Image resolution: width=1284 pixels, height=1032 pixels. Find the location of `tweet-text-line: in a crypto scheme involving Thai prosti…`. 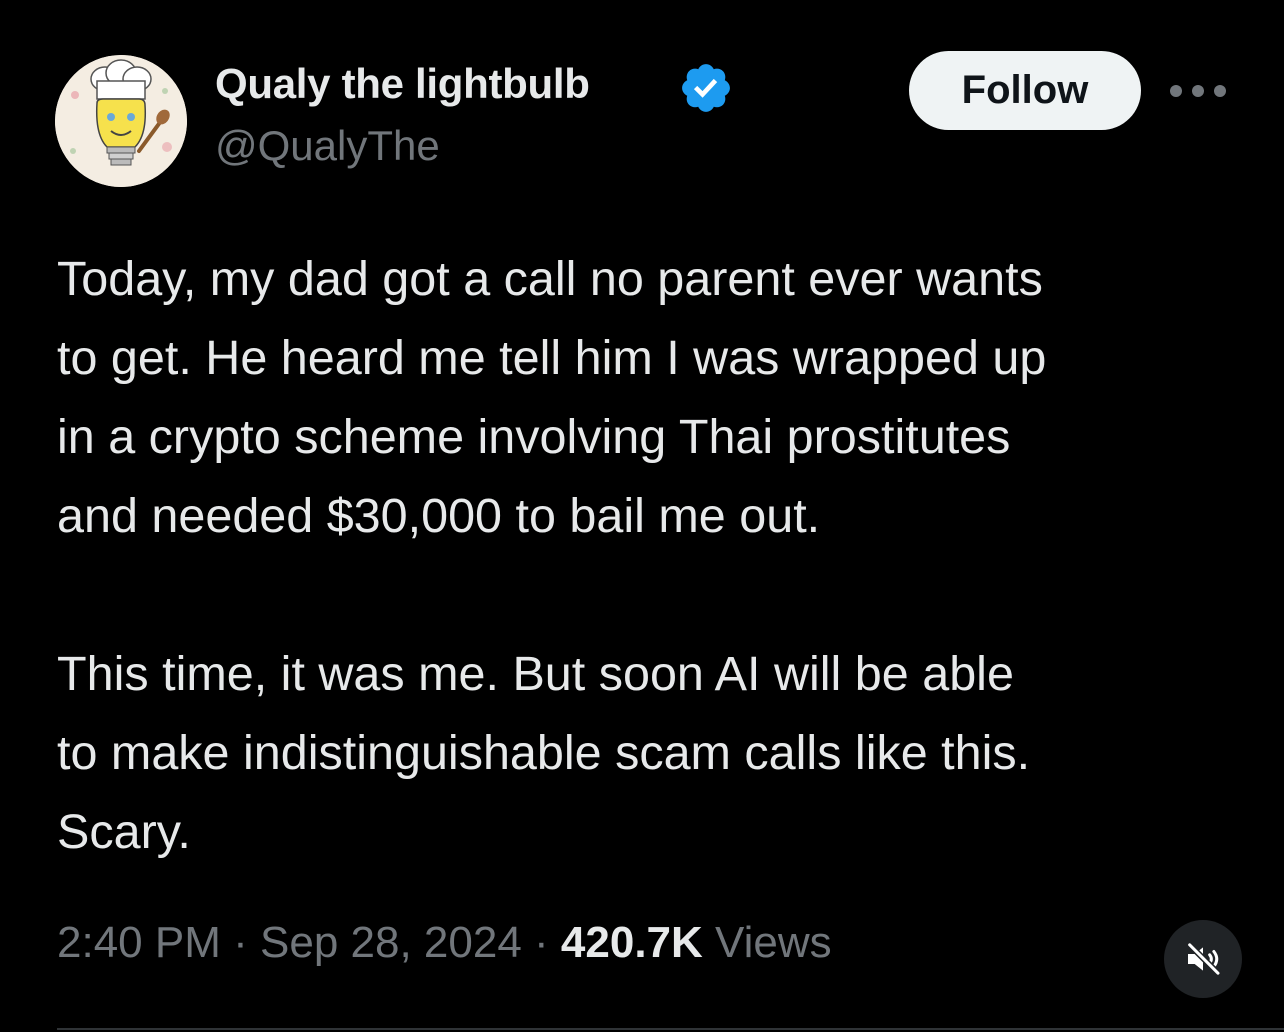

tweet-text-line: in a crypto scheme involving Thai prosti… is located at coordinates (534, 437).